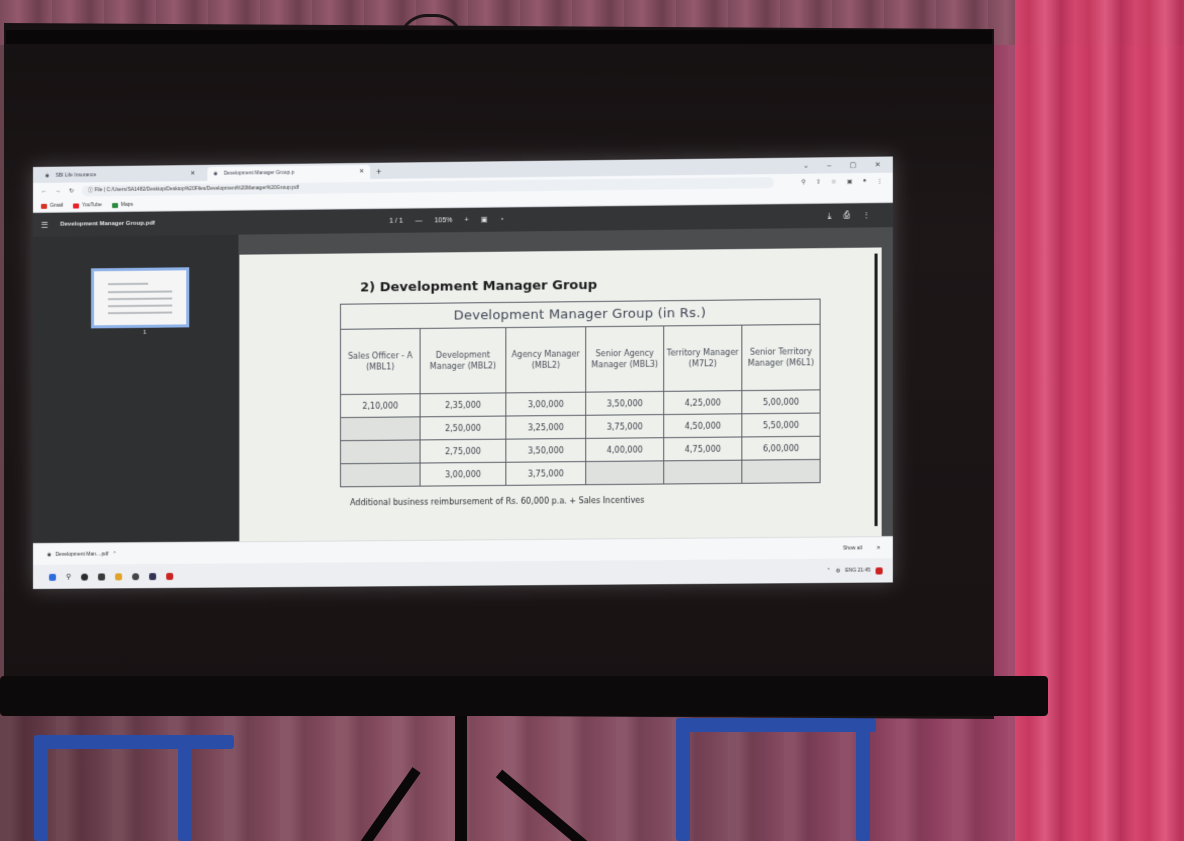 This screenshot has width=1184, height=841. I want to click on menu-icon: ☰, so click(44, 224).